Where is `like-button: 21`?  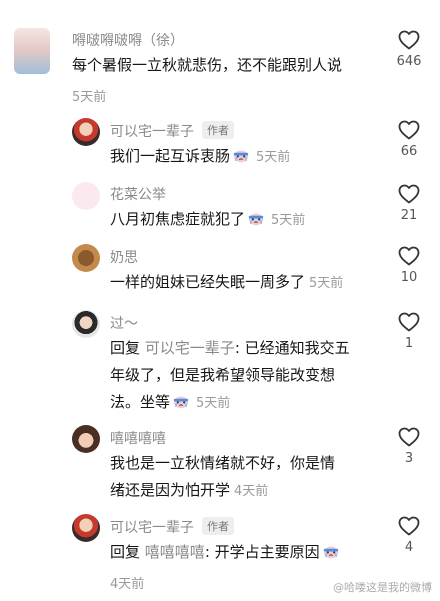 like-button: 21 is located at coordinates (409, 202).